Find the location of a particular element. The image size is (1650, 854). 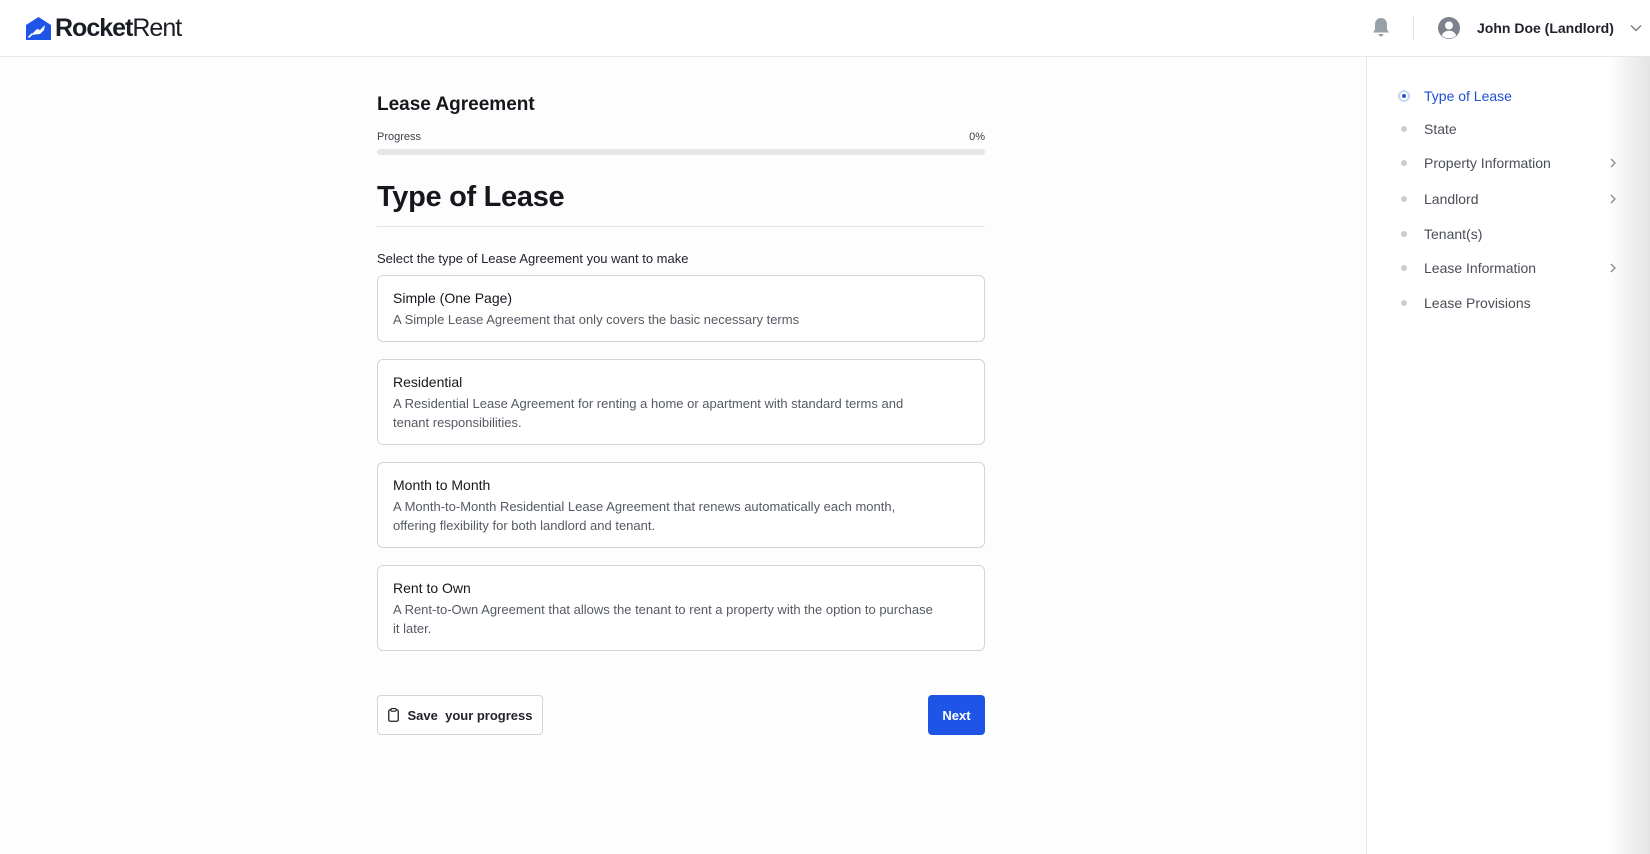

brand-name-light: Rent is located at coordinates (157, 28).